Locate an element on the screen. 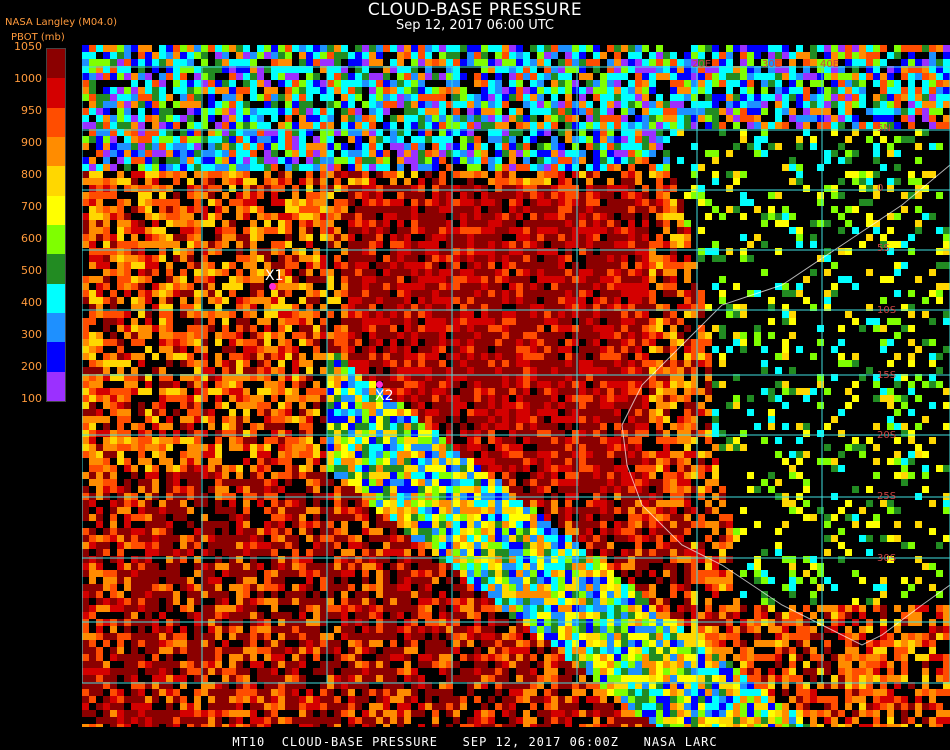 The width and height of the screenshot is (950, 750). marker-x2-label: X2 is located at coordinates (384, 396).